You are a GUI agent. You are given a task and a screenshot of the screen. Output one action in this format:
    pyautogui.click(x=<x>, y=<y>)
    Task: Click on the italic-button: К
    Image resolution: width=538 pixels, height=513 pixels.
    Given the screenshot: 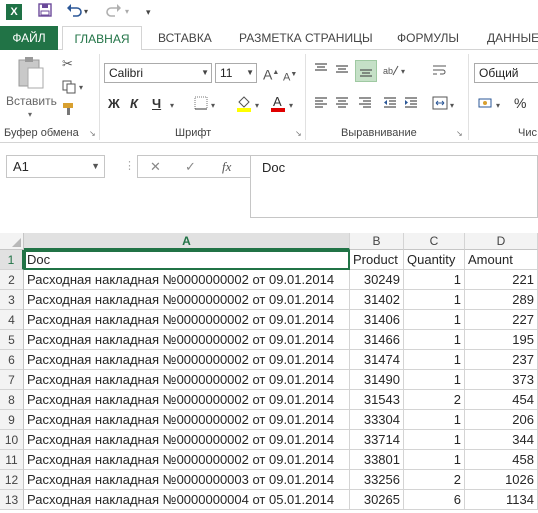 What is the action you would take?
    pyautogui.click(x=134, y=103)
    